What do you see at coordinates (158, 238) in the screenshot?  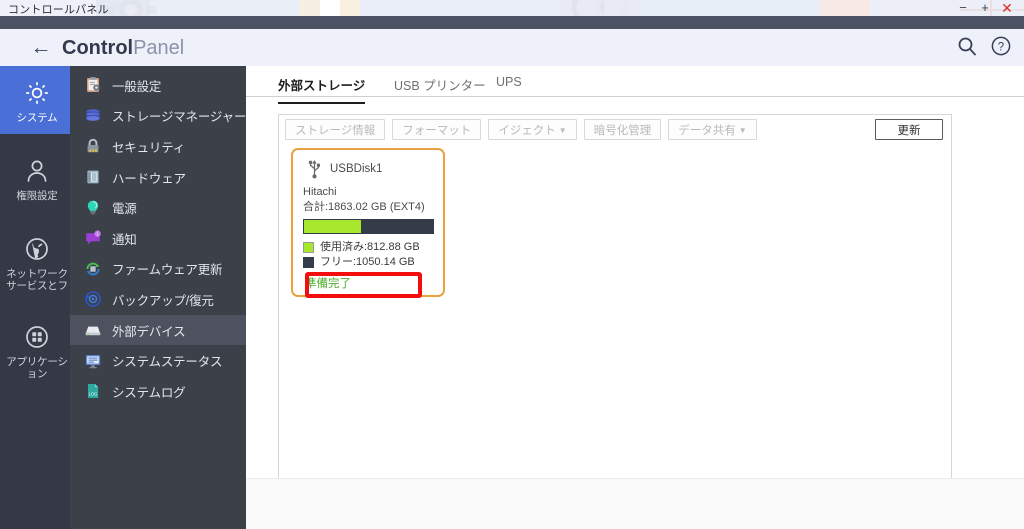 I see `sidebar-item-notification: 1 通知` at bounding box center [158, 238].